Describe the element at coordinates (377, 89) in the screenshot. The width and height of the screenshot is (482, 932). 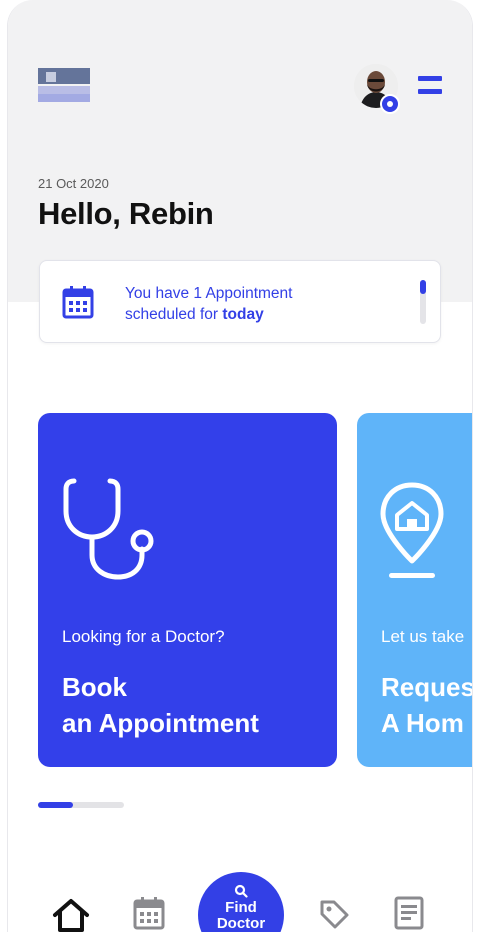
I see `user-avatar` at that location.